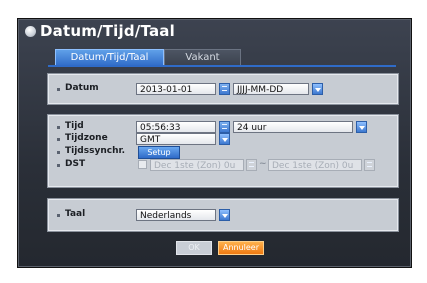 The width and height of the screenshot is (427, 283). I want to click on language-panel: Taal Nederlands, so click(223, 215).